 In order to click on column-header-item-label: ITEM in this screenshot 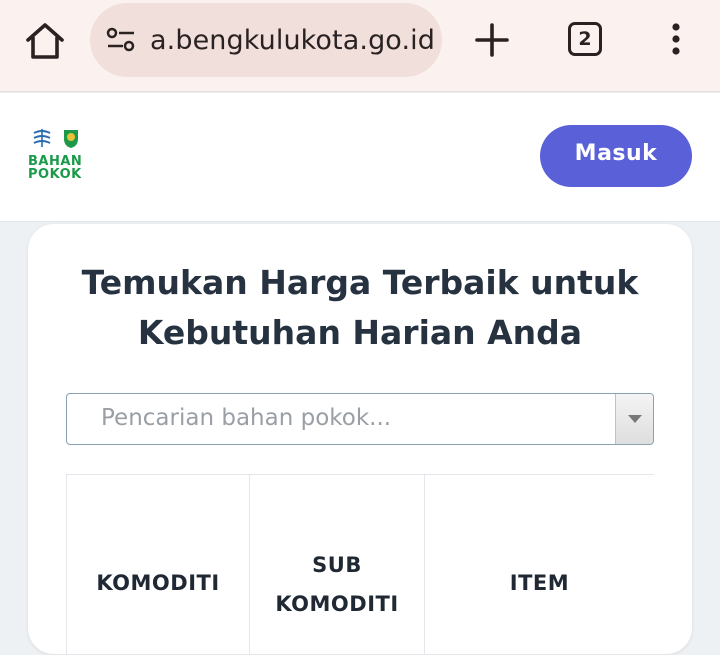, I will do `click(539, 583)`.